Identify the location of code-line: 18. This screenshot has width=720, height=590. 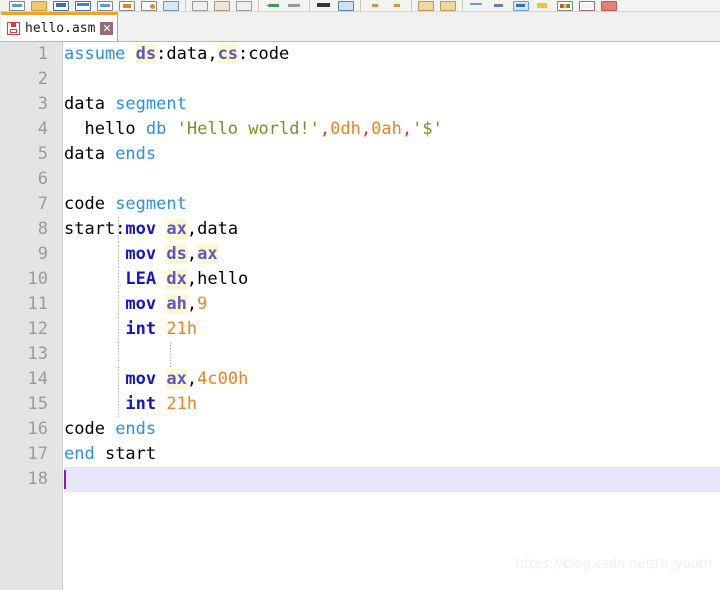
(360, 479).